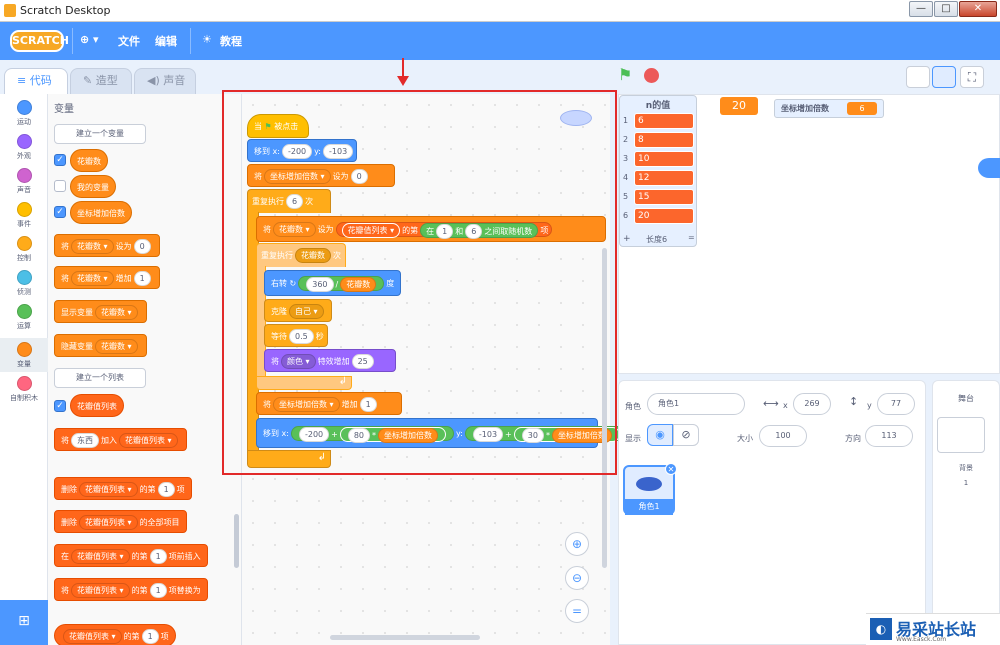  What do you see at coordinates (64, 109) in the screenshot?
I see `palette-heading: 变量` at bounding box center [64, 109].